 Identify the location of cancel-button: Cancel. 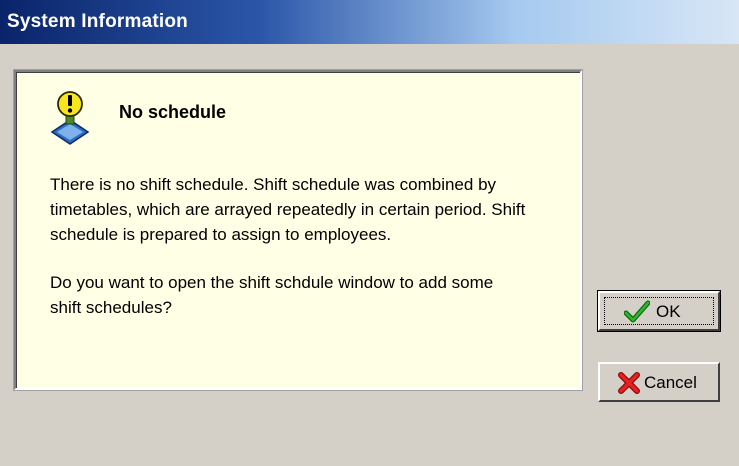
(659, 382).